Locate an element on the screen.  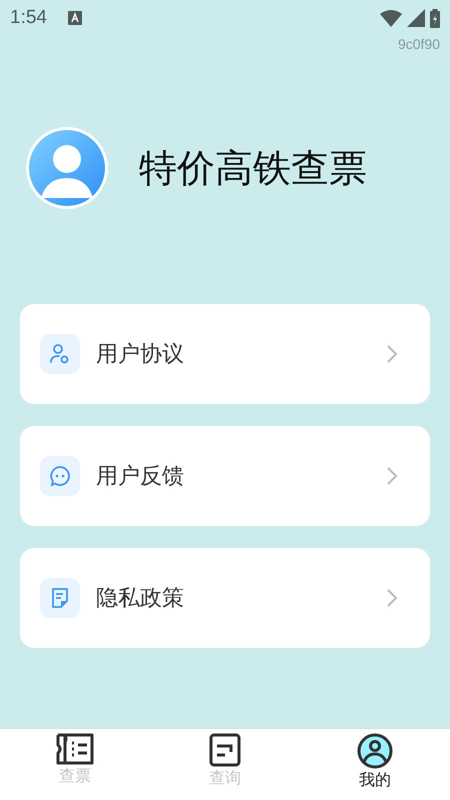
menu-label: 用户反馈 is located at coordinates (140, 477).